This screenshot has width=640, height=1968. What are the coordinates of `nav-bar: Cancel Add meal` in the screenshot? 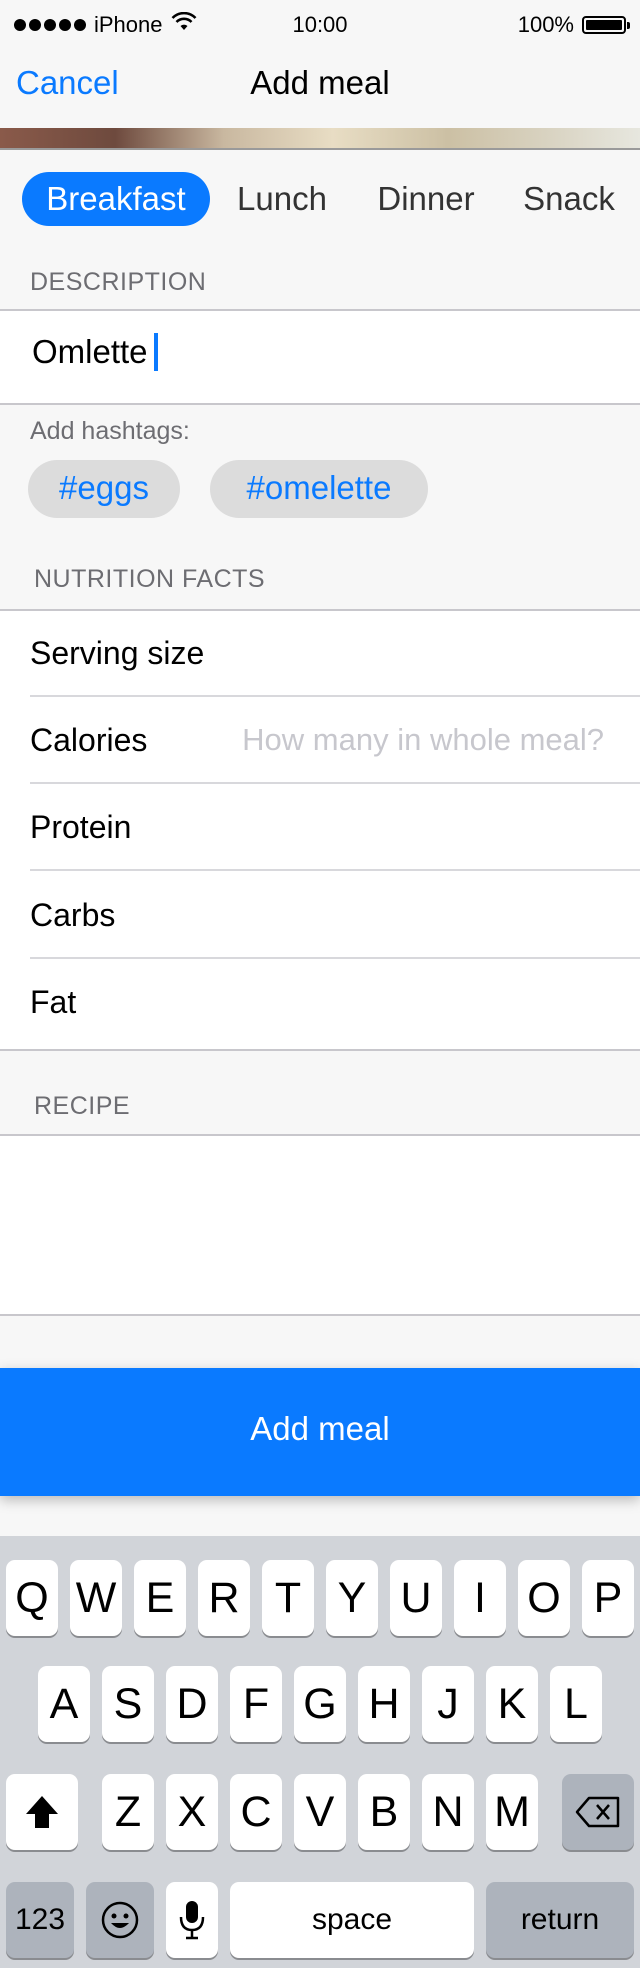 It's located at (320, 90).